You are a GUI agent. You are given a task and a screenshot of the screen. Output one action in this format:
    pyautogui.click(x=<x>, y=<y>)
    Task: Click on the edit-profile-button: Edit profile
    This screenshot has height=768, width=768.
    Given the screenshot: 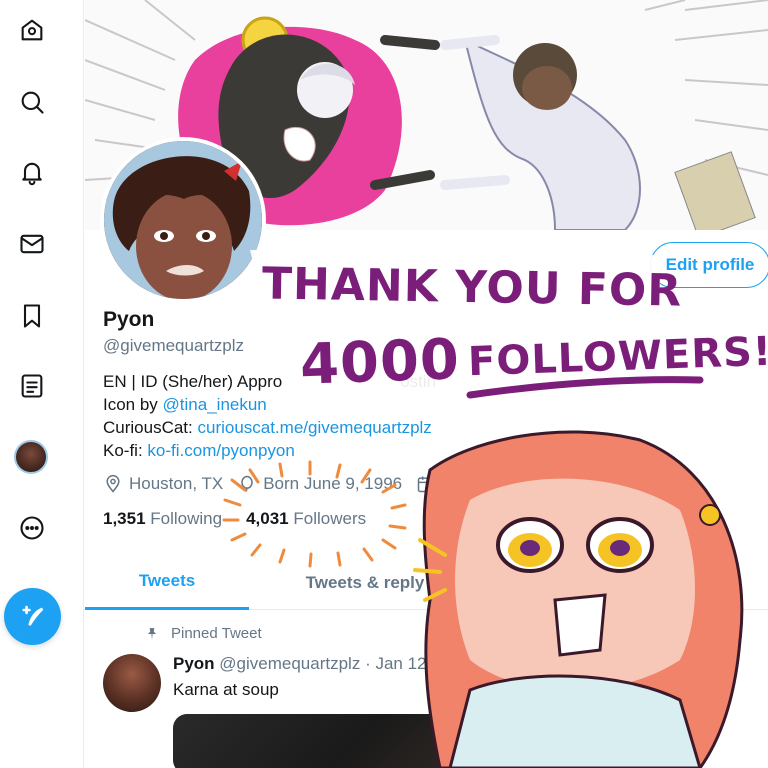 What is the action you would take?
    pyautogui.click(x=709, y=265)
    